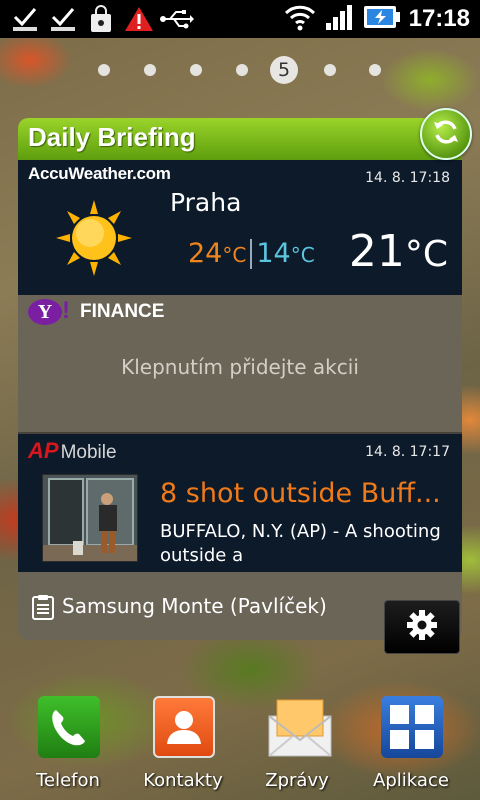  What do you see at coordinates (300, 19) in the screenshot?
I see `wifi-icon` at bounding box center [300, 19].